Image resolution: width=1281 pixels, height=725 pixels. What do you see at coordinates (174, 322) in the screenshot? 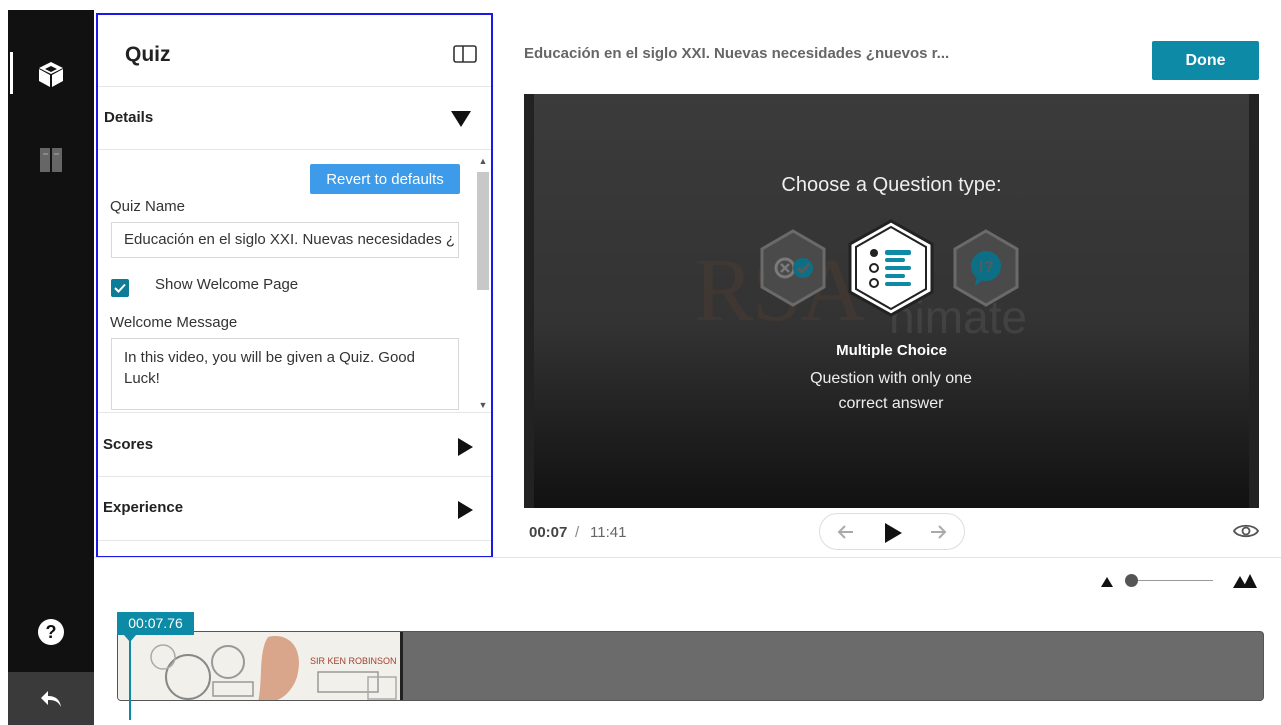
I see `welcome-message-label: Welcome Message` at bounding box center [174, 322].